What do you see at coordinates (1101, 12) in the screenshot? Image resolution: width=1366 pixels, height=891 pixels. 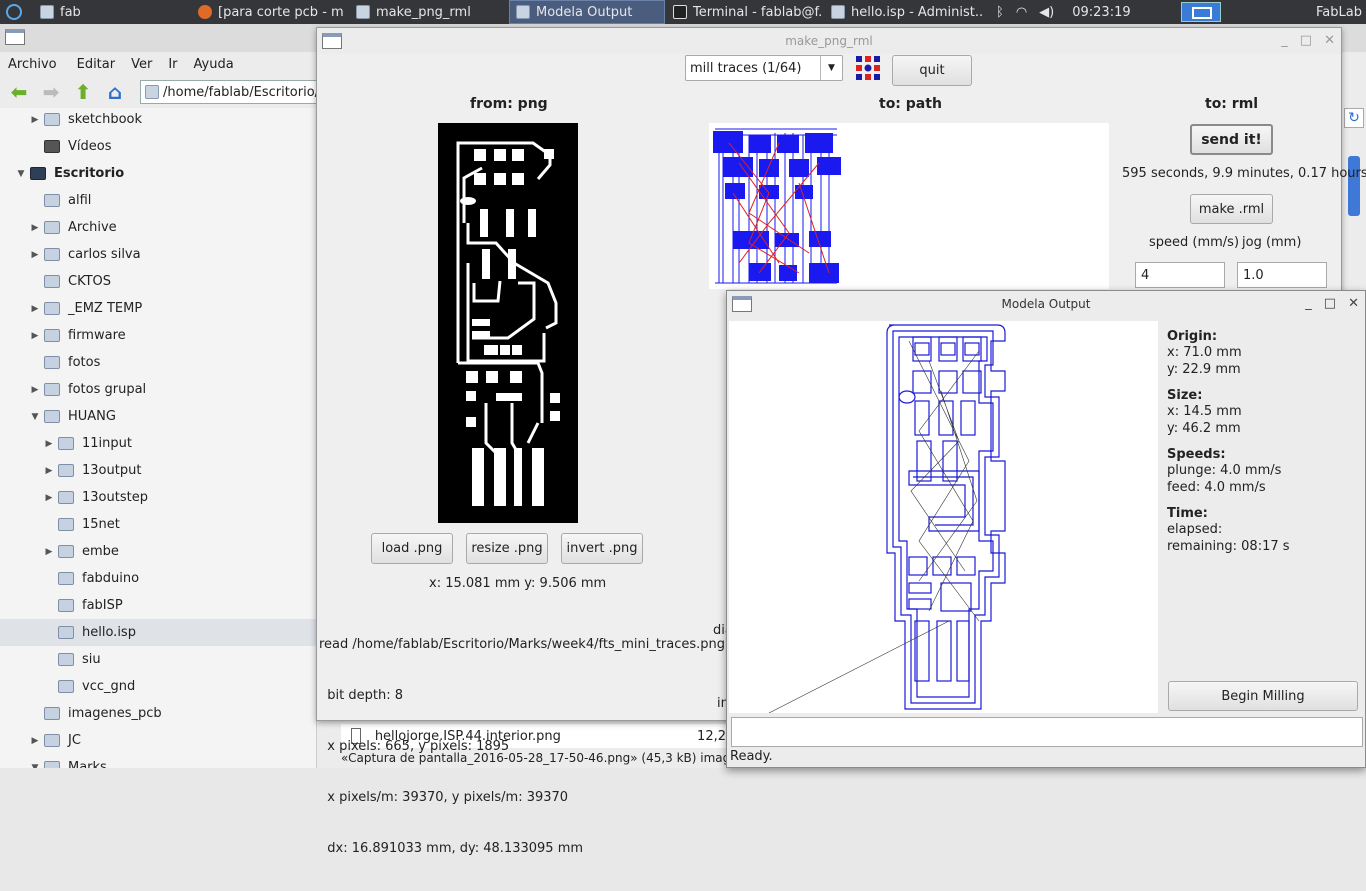 I see `clock: 09:23:19` at bounding box center [1101, 12].